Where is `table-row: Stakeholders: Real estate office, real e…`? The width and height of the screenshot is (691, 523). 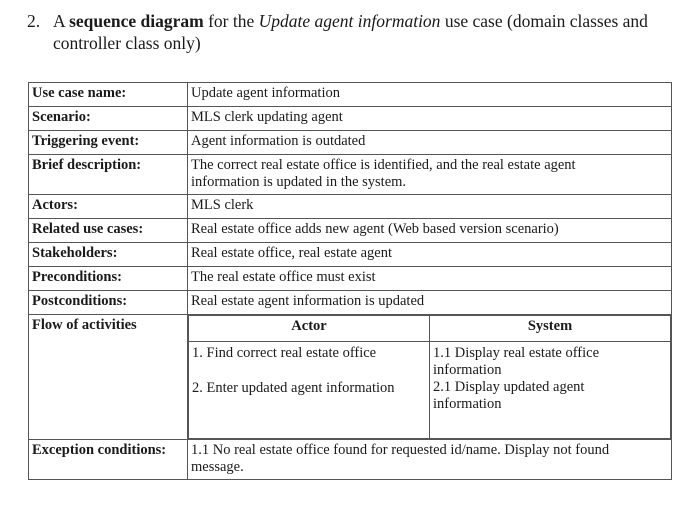
table-row: Stakeholders: Real estate office, real e… is located at coordinates (350, 254).